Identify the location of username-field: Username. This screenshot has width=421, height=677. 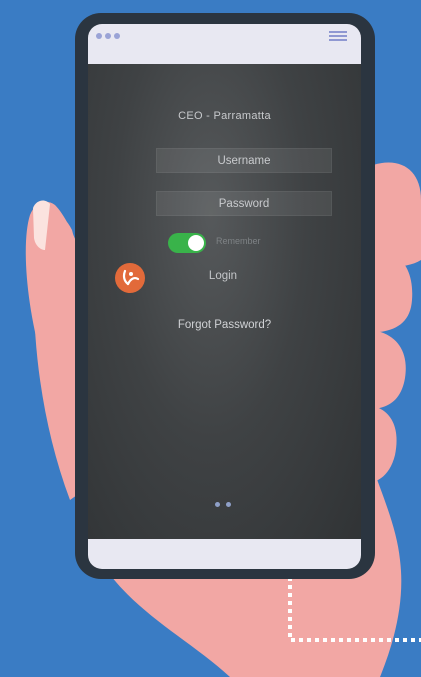
(244, 160).